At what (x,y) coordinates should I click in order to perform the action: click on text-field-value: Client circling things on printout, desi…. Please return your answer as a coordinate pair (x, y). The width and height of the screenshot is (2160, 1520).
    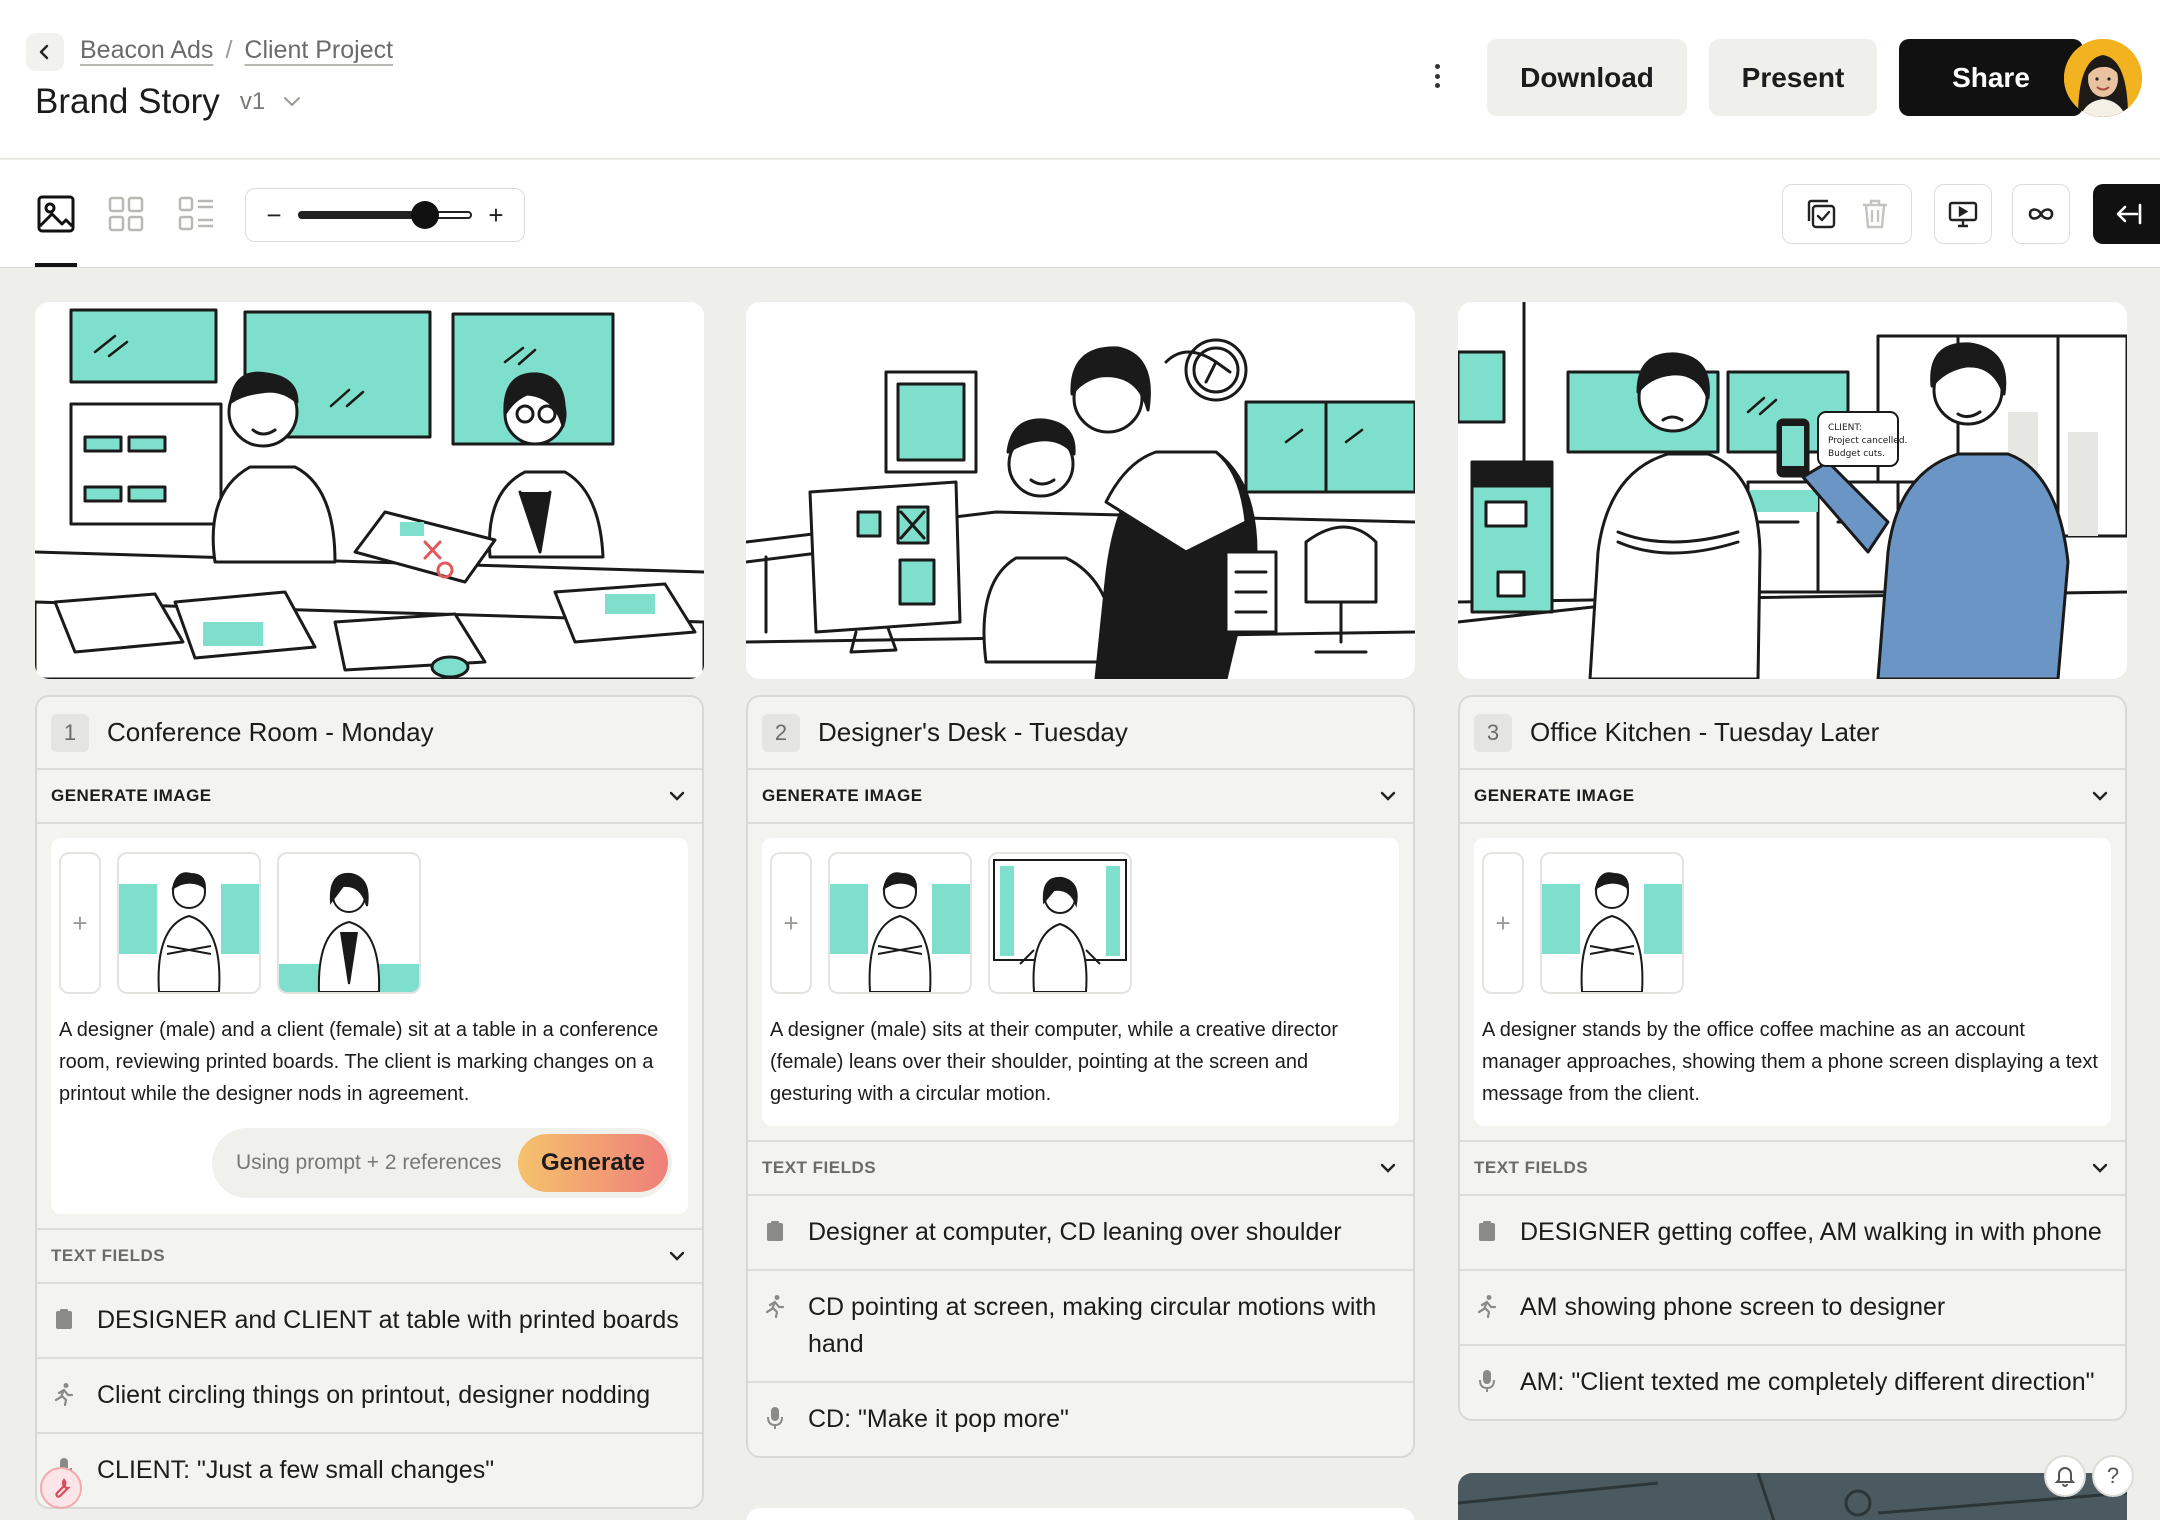
    Looking at the image, I should click on (374, 1395).